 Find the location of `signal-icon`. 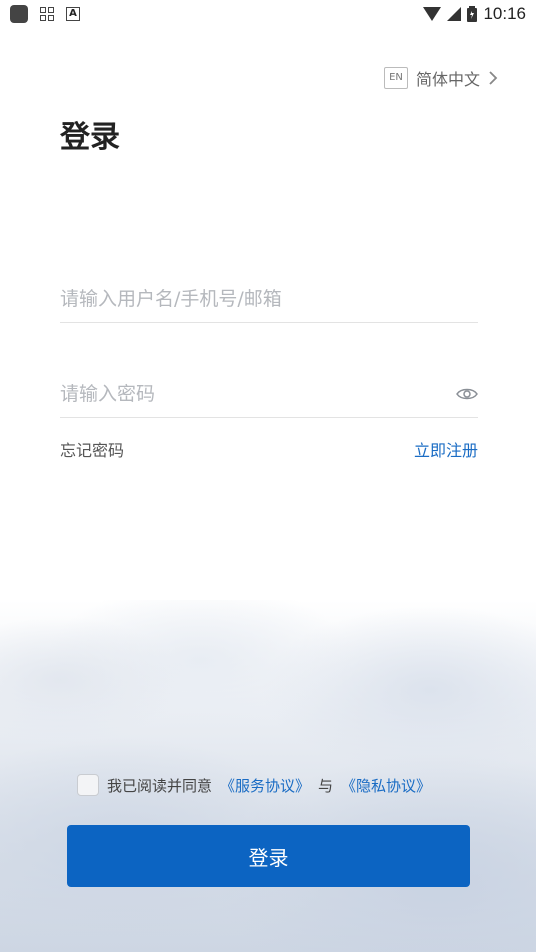

signal-icon is located at coordinates (454, 14).